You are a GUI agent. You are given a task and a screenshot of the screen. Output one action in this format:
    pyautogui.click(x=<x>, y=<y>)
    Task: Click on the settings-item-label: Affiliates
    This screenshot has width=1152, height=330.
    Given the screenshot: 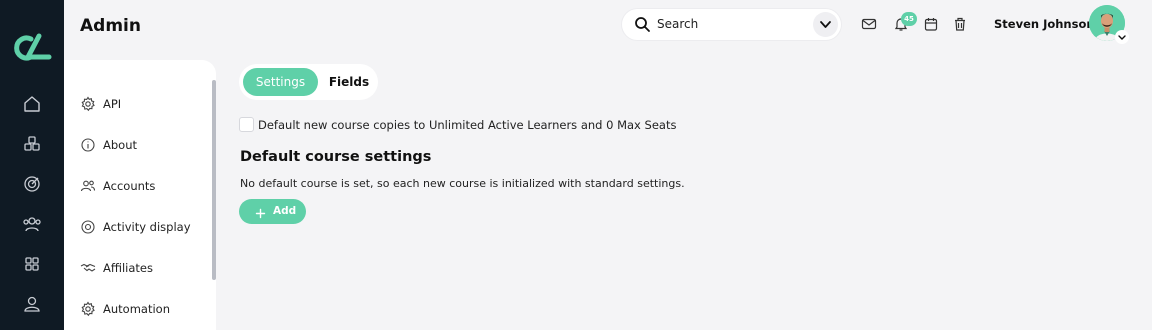 What is the action you would take?
    pyautogui.click(x=128, y=268)
    